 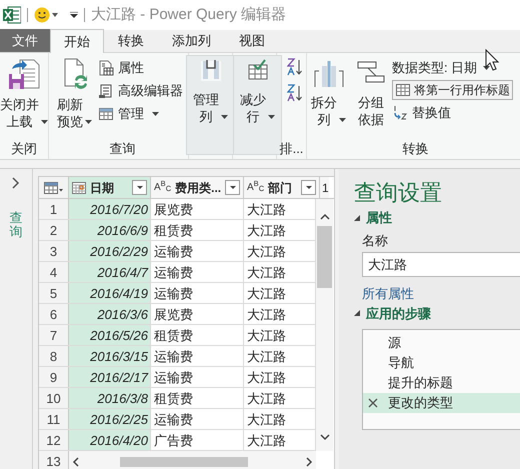 I want to click on step-item: 更改的类型, so click(x=441, y=403).